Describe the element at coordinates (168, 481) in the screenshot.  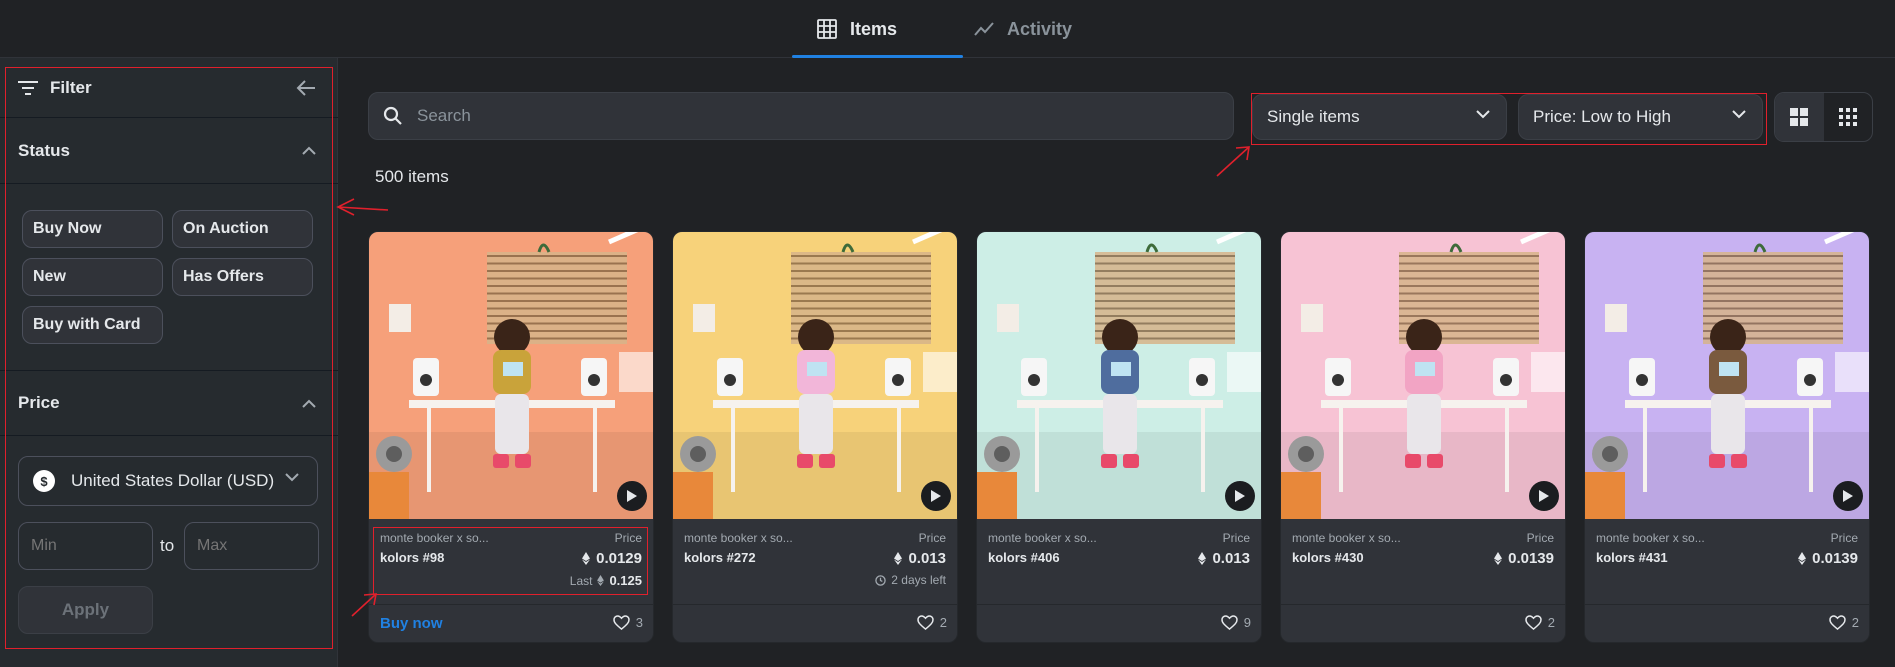
I see `currency-select: $ United States Dollar (USD)` at that location.